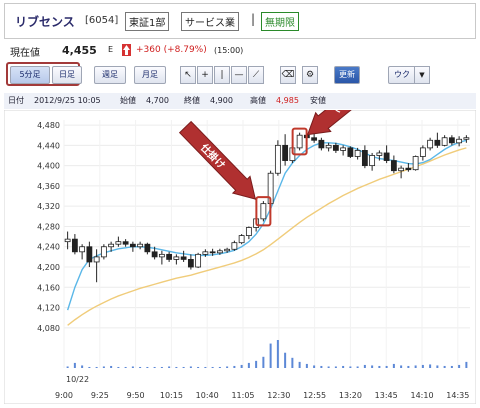  I want to click on x-tick-label: 13:45, so click(386, 395).